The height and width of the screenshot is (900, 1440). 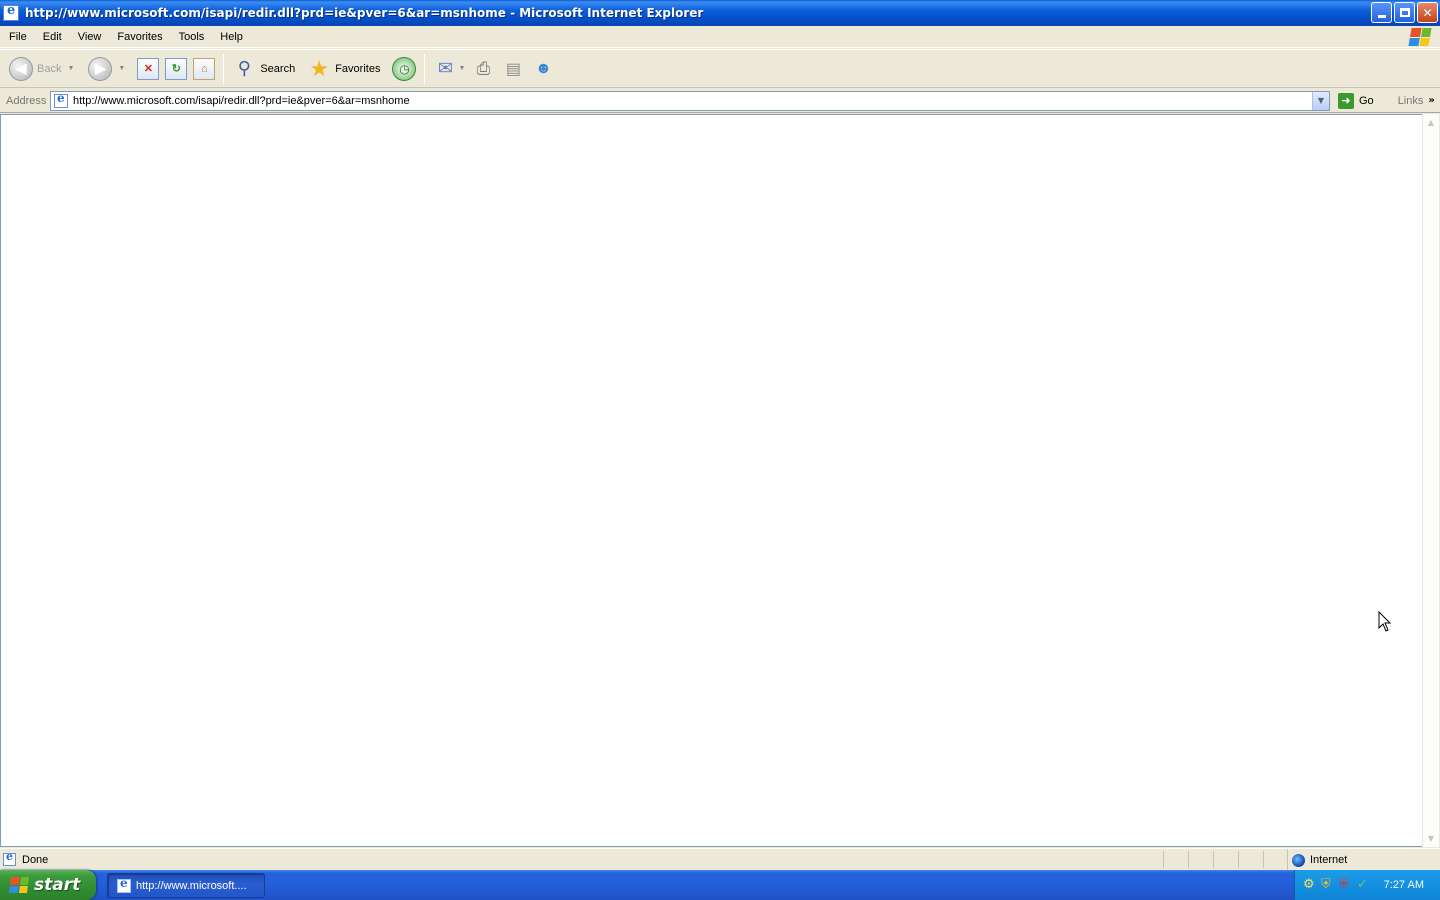 I want to click on forward-dropdown-icon: ▼, so click(x=121, y=68).